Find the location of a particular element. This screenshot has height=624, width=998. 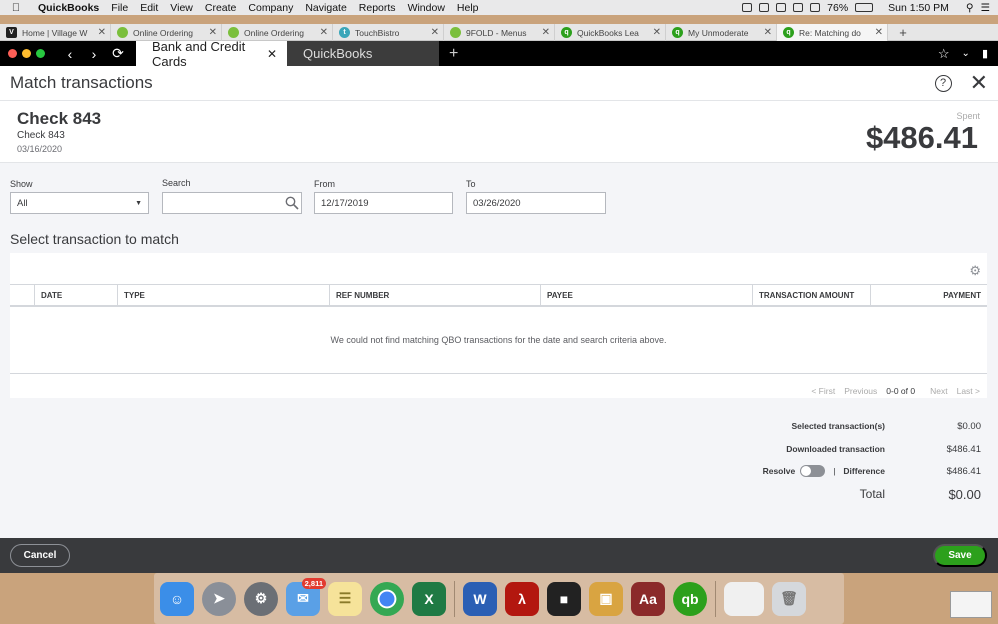

menu-window: Window is located at coordinates (426, 8).